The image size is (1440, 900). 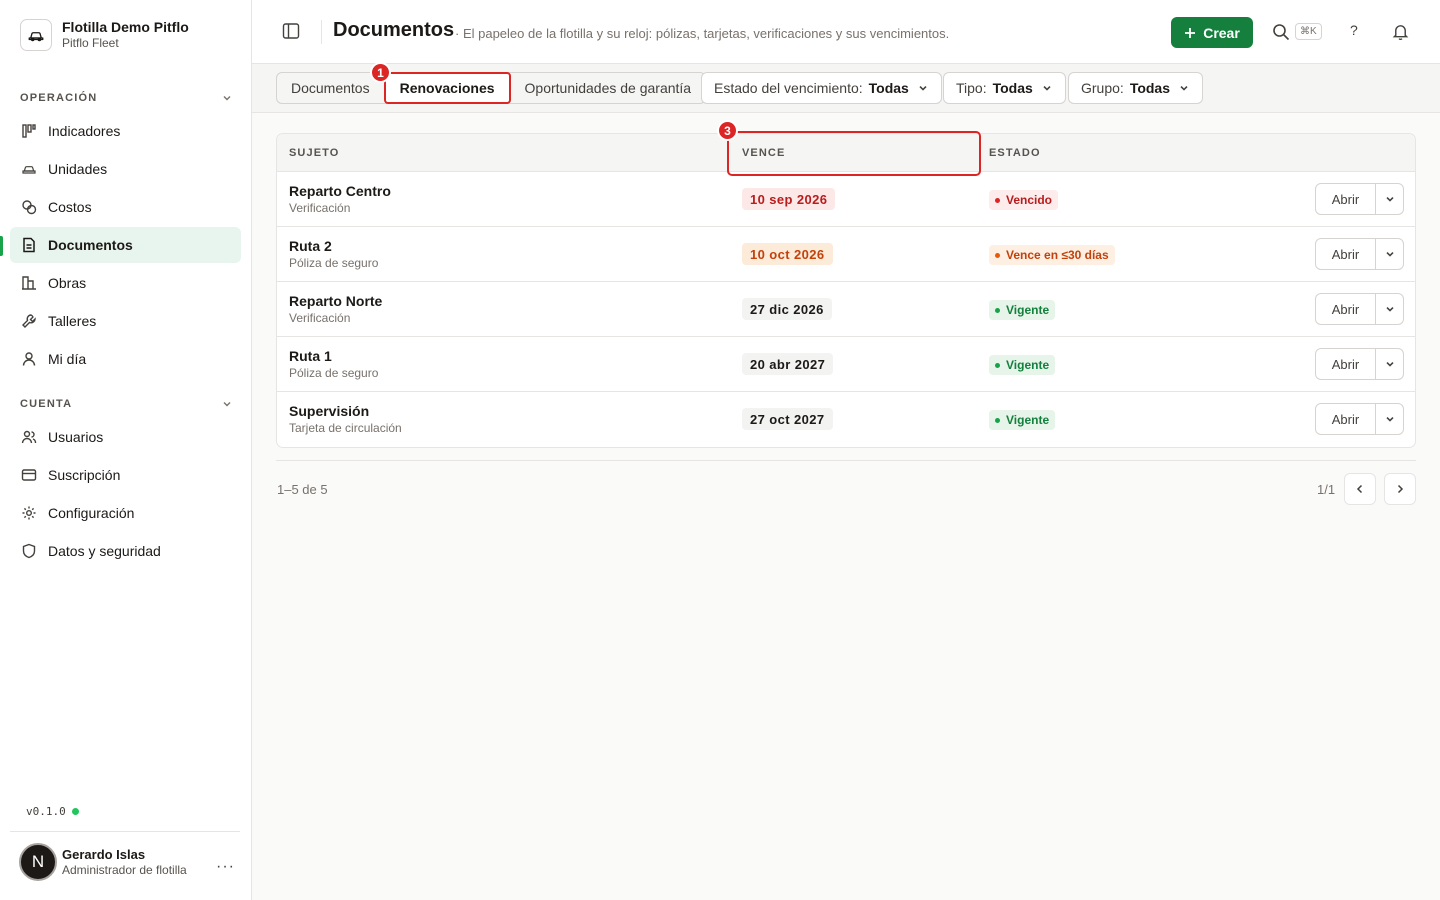 I want to click on version-text: v0.1.0, so click(x=46, y=811).